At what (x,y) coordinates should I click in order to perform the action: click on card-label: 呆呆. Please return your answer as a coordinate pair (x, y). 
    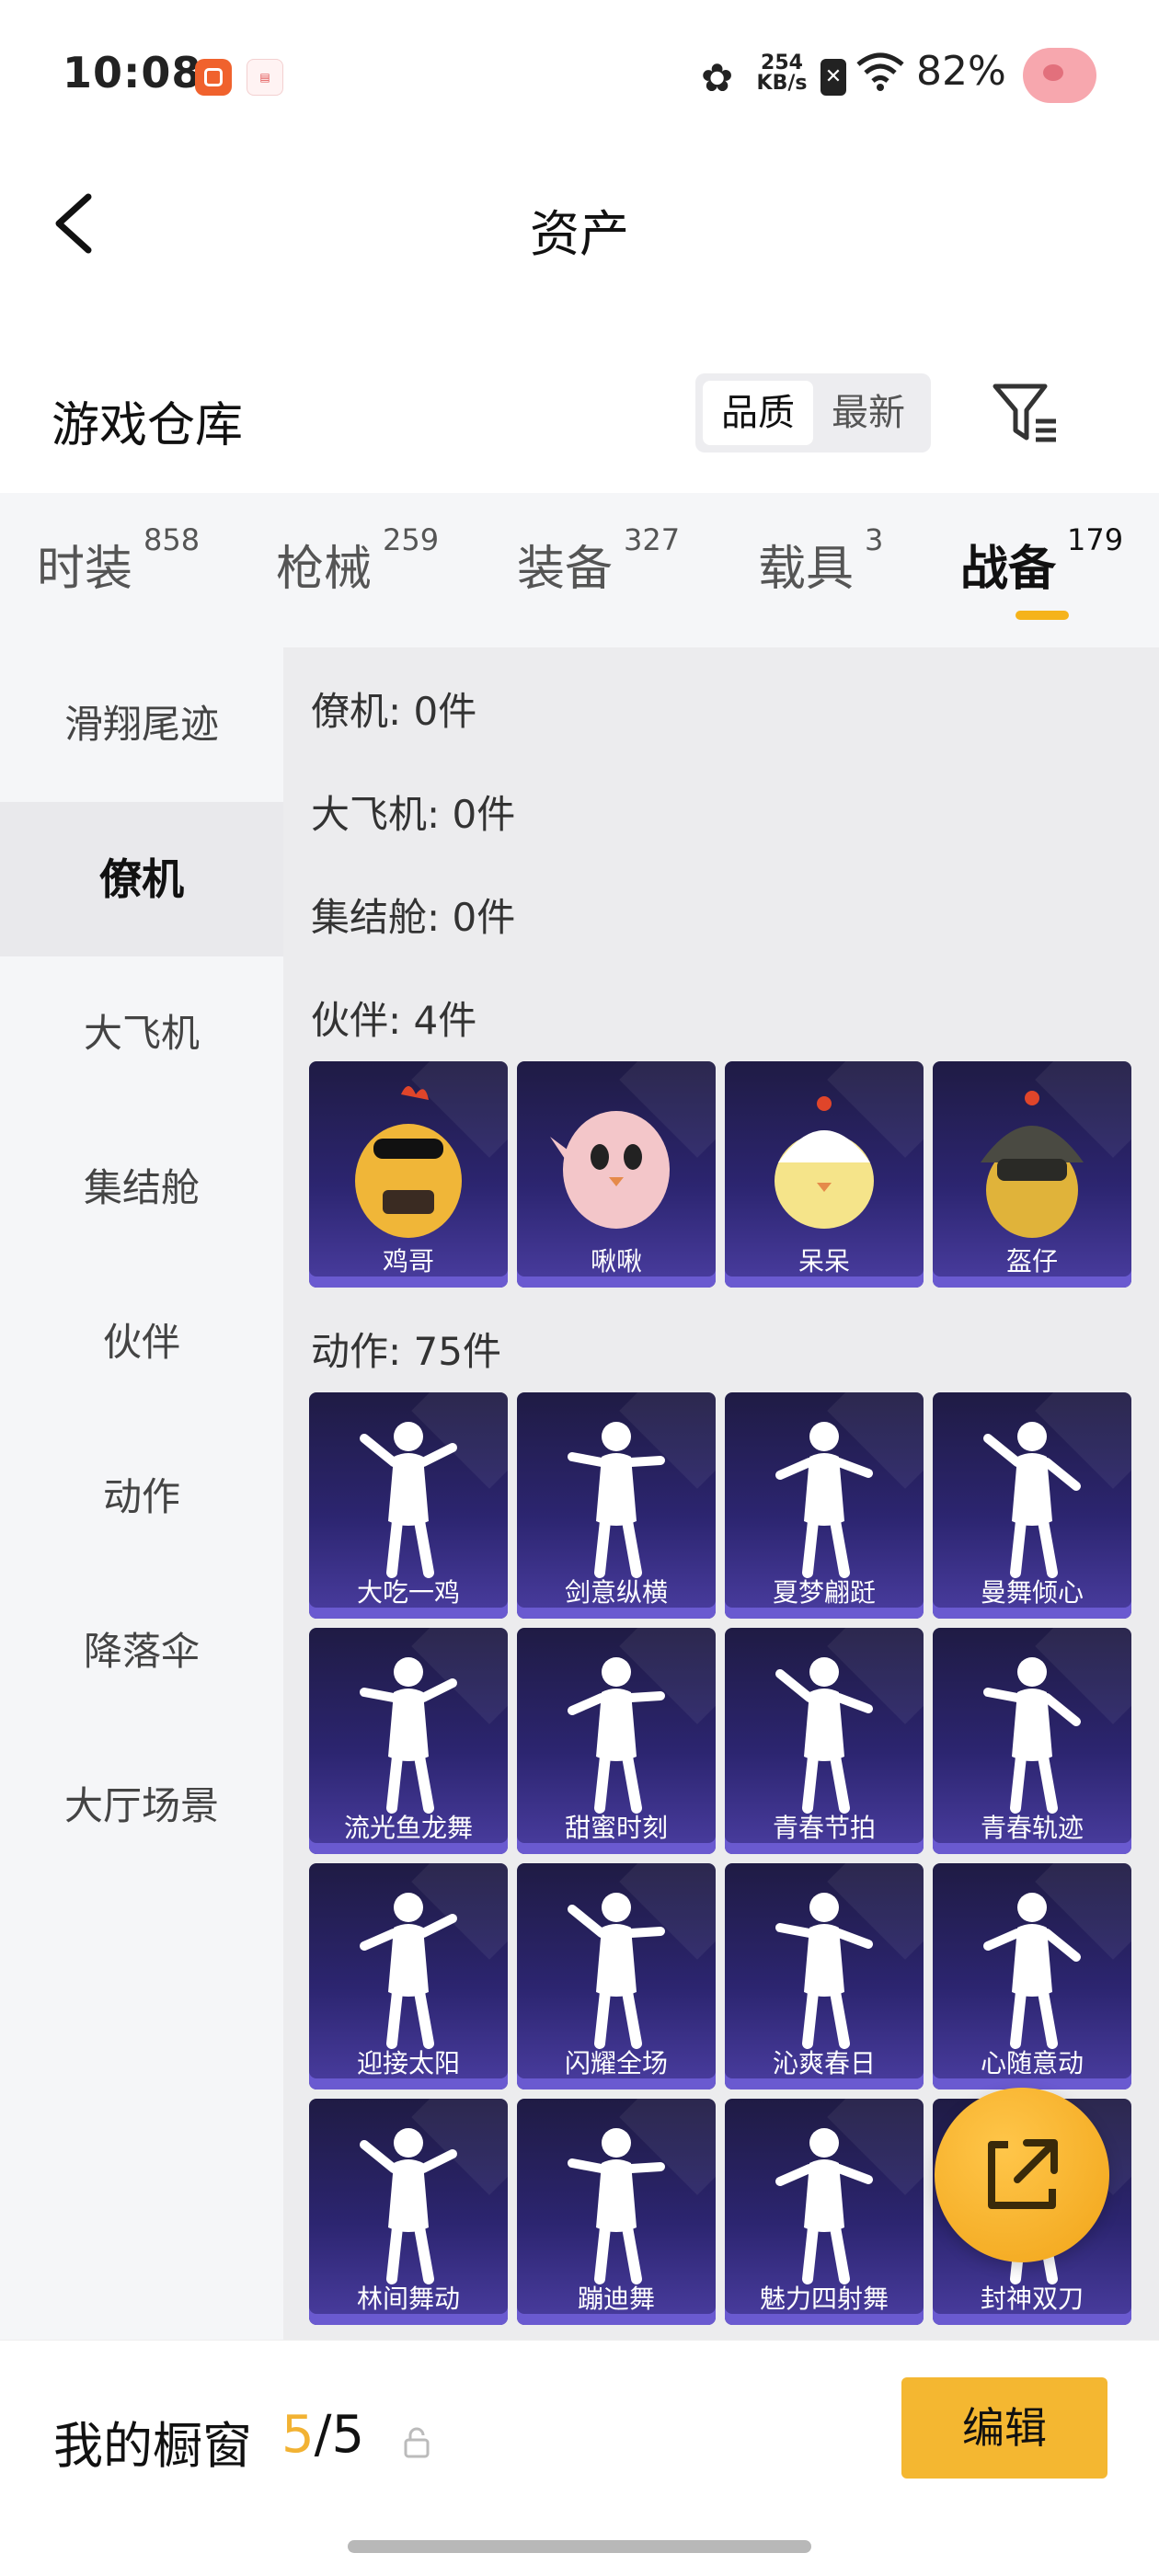
    Looking at the image, I should click on (824, 1261).